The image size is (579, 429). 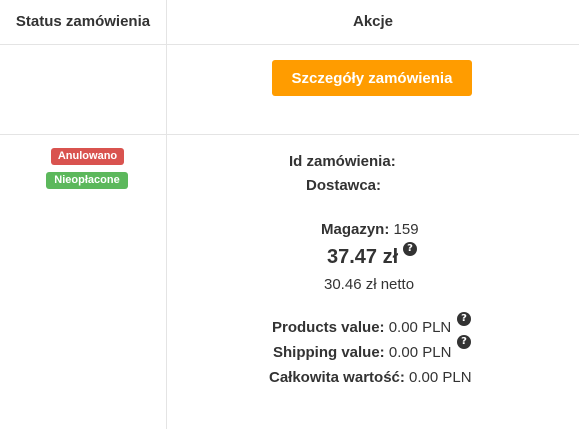 What do you see at coordinates (289, 44) in the screenshot?
I see `header-divider` at bounding box center [289, 44].